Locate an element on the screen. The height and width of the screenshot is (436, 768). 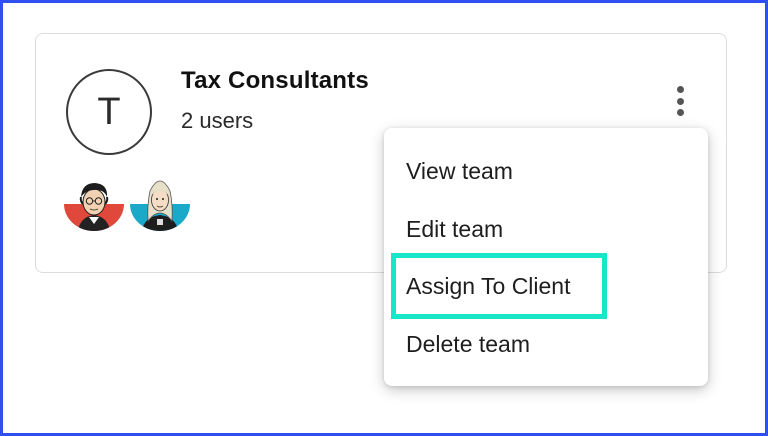
more-options-button is located at coordinates (680, 101).